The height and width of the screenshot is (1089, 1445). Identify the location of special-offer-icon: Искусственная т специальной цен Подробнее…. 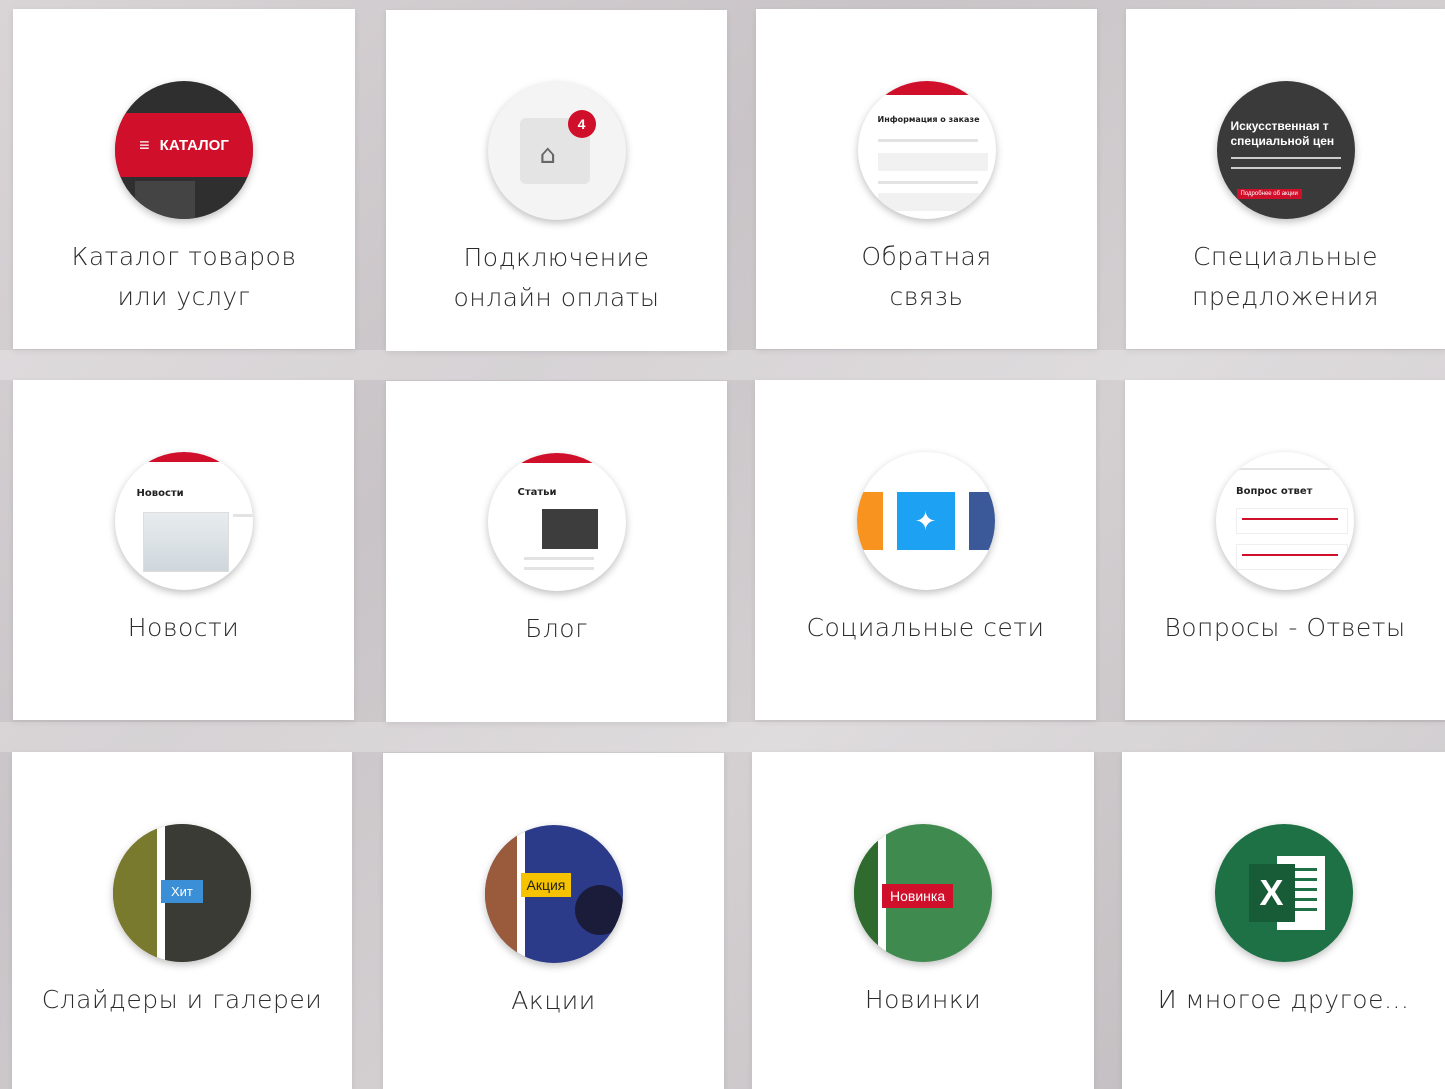
(1285, 150).